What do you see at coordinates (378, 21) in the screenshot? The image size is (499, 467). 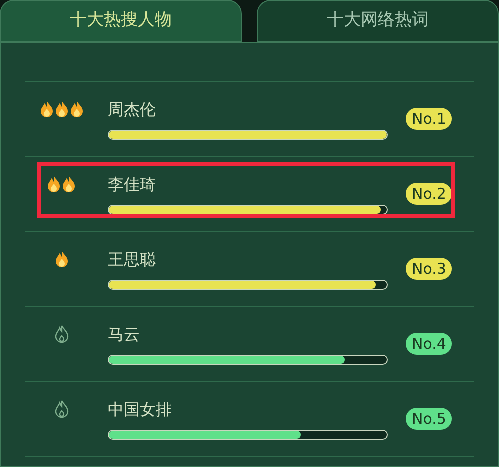 I see `tab: 十大网络热词` at bounding box center [378, 21].